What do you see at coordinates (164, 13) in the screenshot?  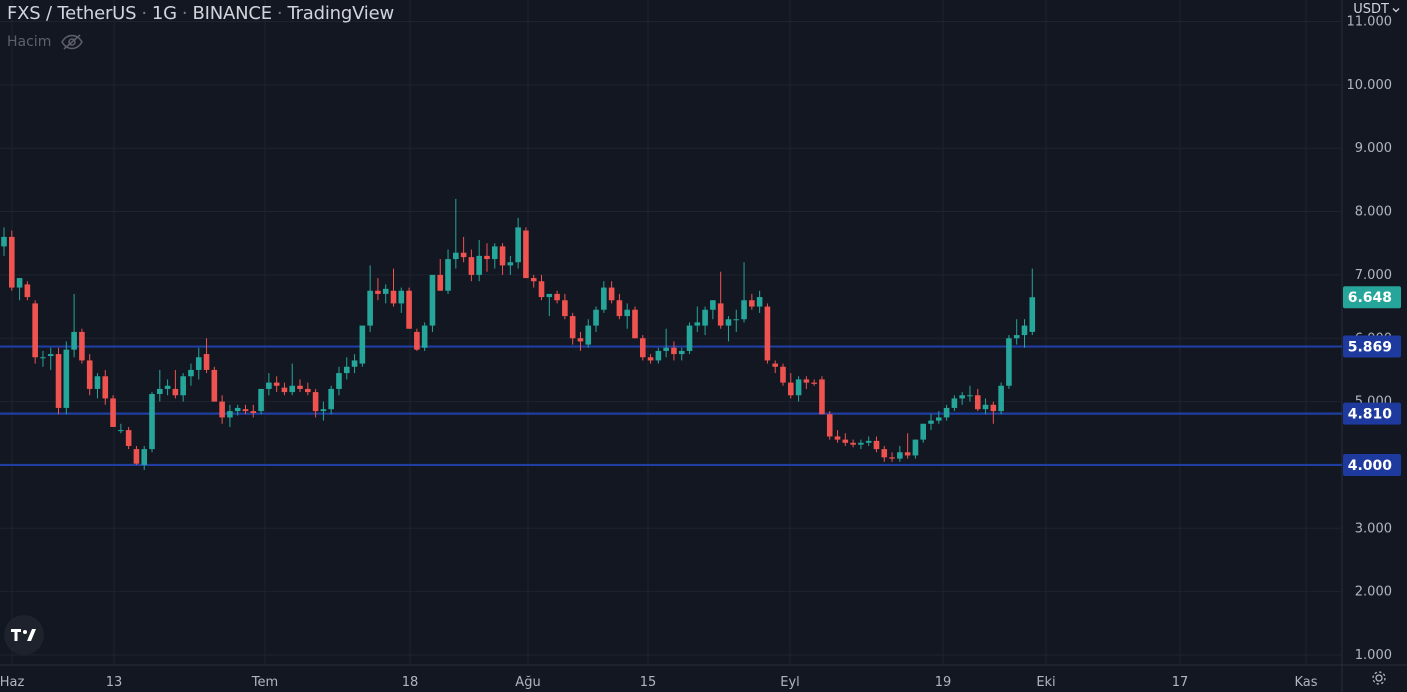 I see `interval: 1G` at bounding box center [164, 13].